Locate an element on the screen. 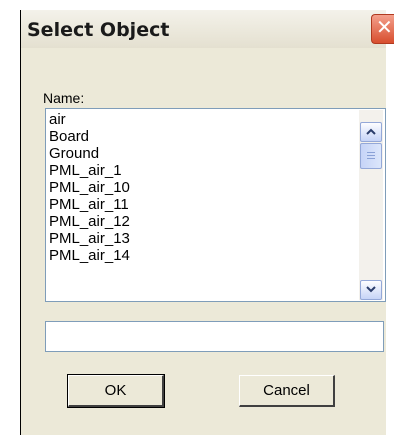 The image size is (395, 435). scroll-down-button is located at coordinates (371, 290).